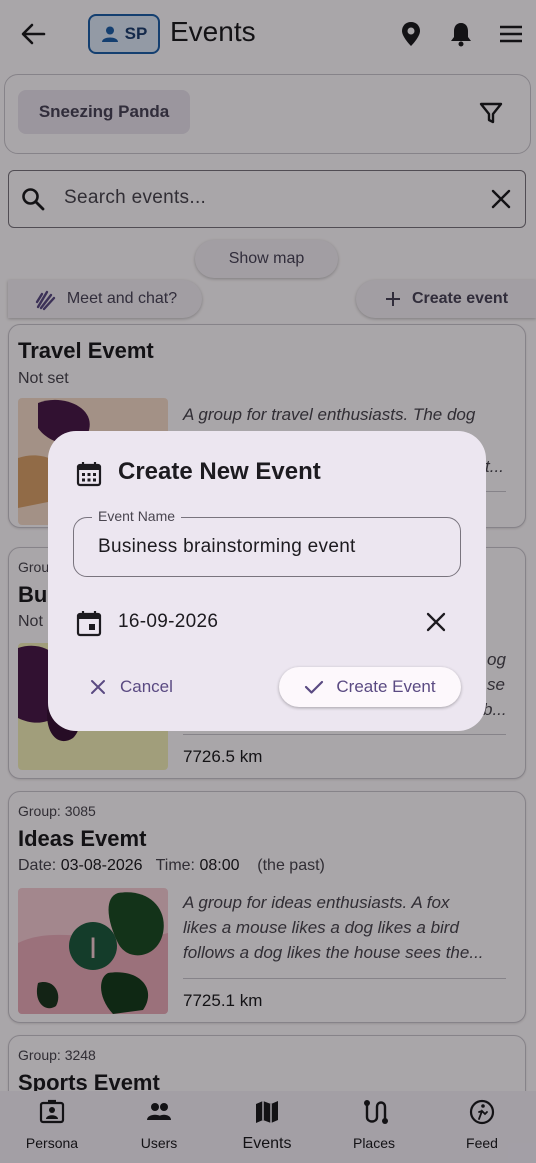  What do you see at coordinates (89, 623) in the screenshot?
I see `date-picker-icon` at bounding box center [89, 623].